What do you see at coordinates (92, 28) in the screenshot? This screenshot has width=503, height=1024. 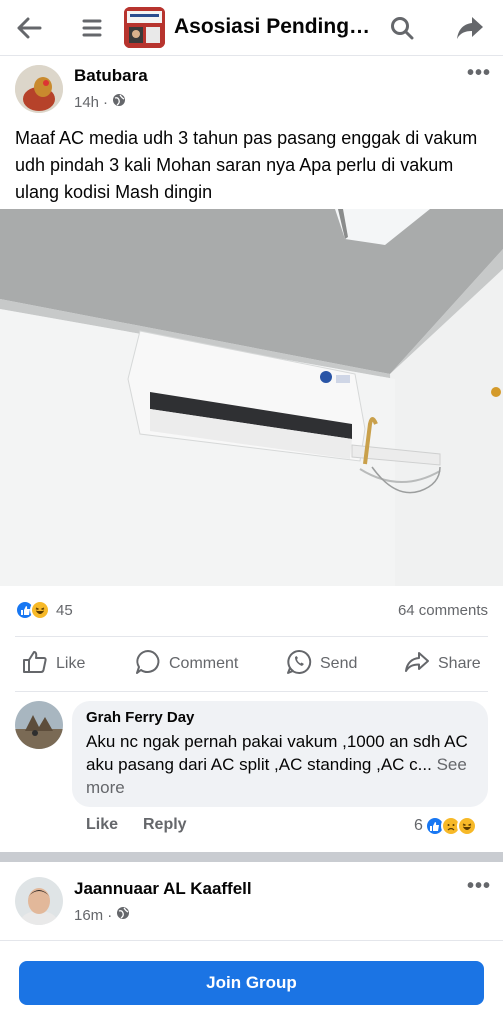 I see `menu-icon` at bounding box center [92, 28].